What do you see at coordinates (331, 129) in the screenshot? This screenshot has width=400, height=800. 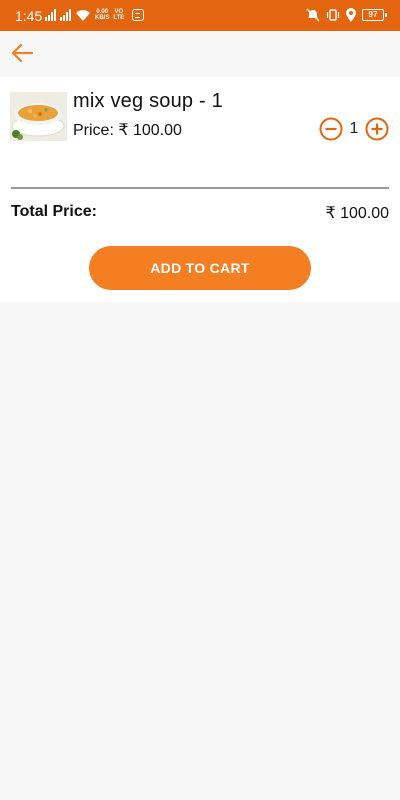 I see `decrease-quantity-button` at bounding box center [331, 129].